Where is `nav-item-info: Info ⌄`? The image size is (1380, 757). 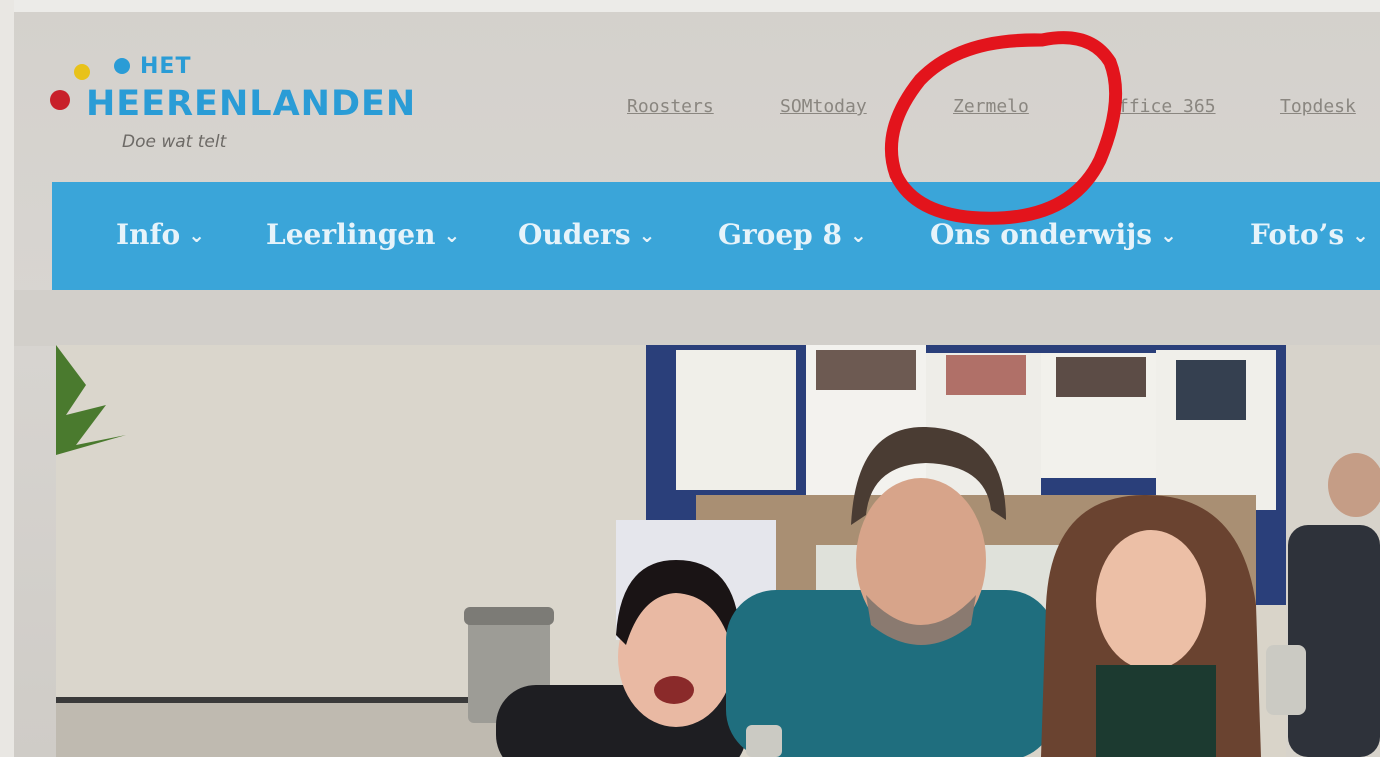 nav-item-info: Info ⌄ is located at coordinates (160, 234).